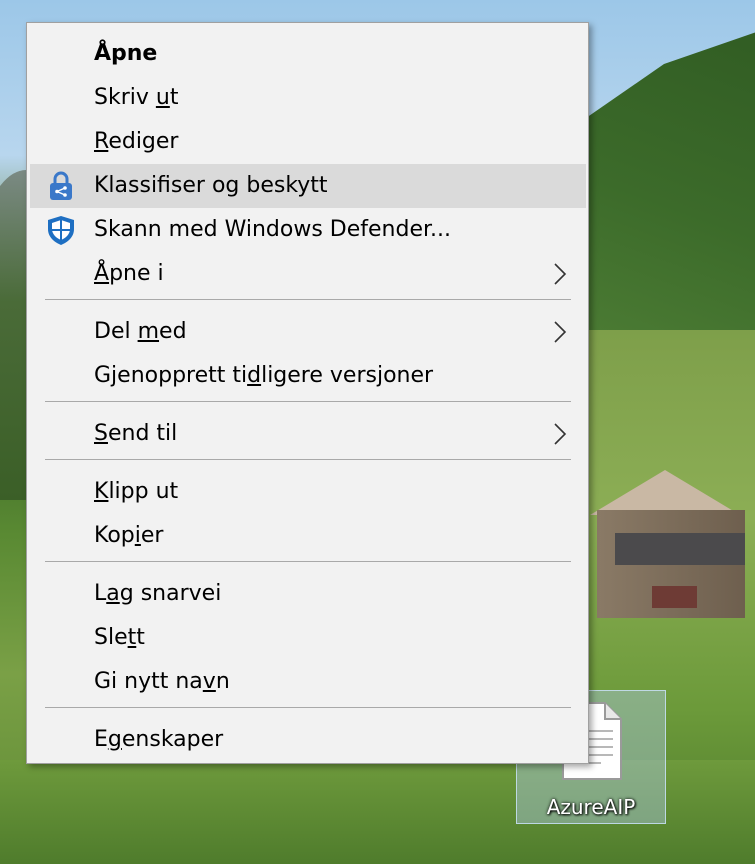 This screenshot has width=755, height=864. I want to click on menu-item-share-with: Del med, so click(308, 332).